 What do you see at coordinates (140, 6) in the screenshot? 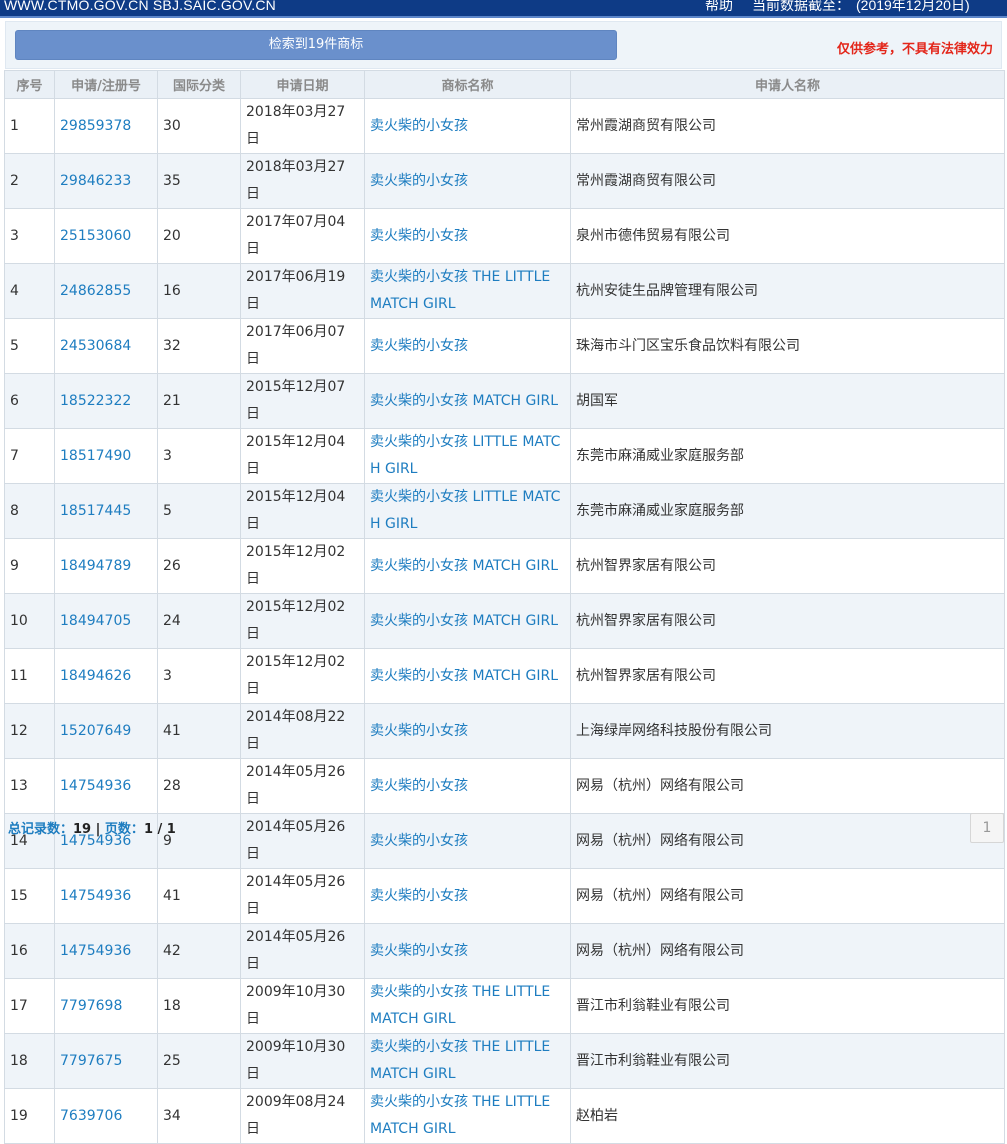
I see `site-urls: WWW.CTMO.GOV.CN SBJ.SAIC.GOV.CN` at bounding box center [140, 6].